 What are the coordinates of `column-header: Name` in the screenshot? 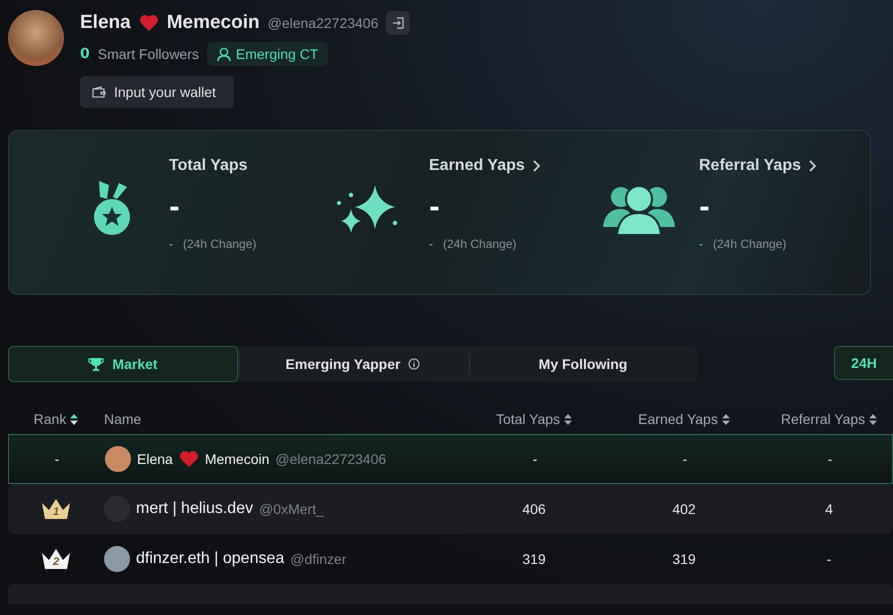 It's located at (123, 419).